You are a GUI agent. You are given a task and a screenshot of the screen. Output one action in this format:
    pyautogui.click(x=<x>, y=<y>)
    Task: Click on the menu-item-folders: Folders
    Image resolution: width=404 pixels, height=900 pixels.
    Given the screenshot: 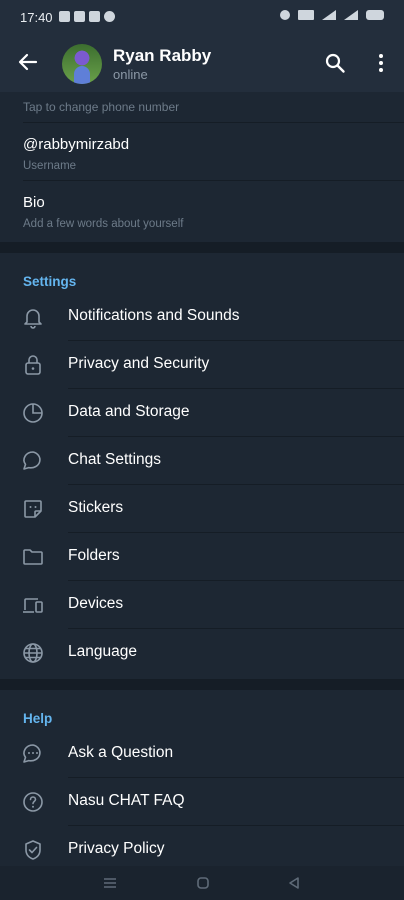 What is the action you would take?
    pyautogui.click(x=202, y=557)
    